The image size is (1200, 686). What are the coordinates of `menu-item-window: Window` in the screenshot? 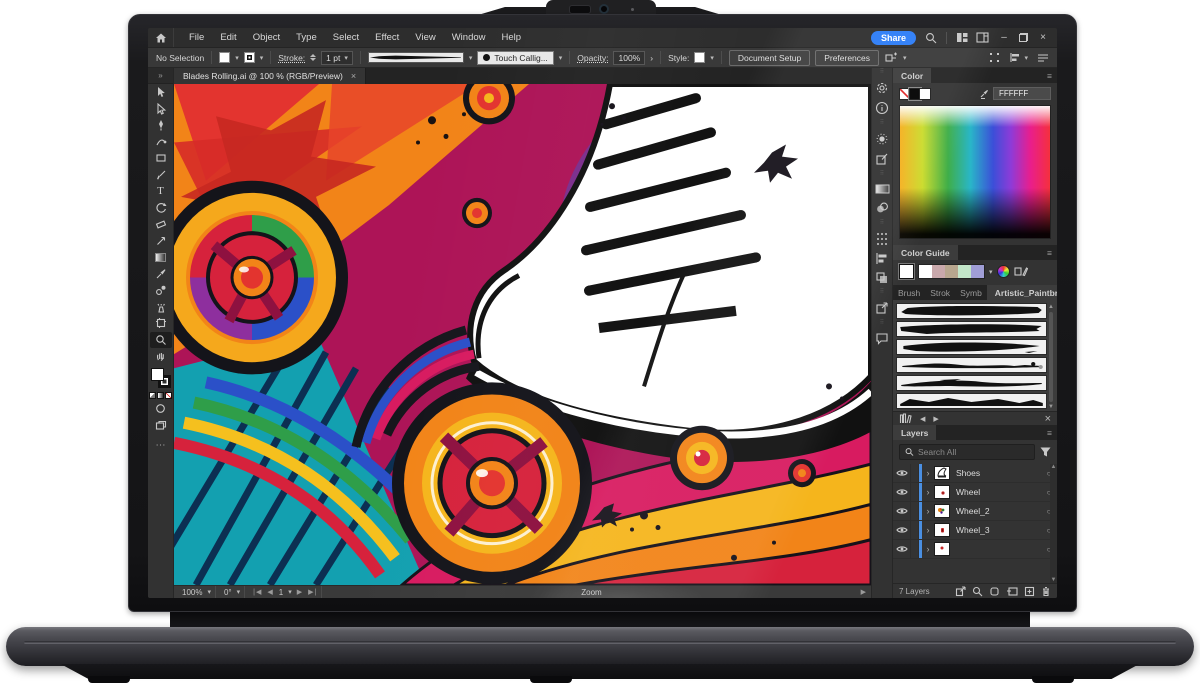 It's located at (469, 37).